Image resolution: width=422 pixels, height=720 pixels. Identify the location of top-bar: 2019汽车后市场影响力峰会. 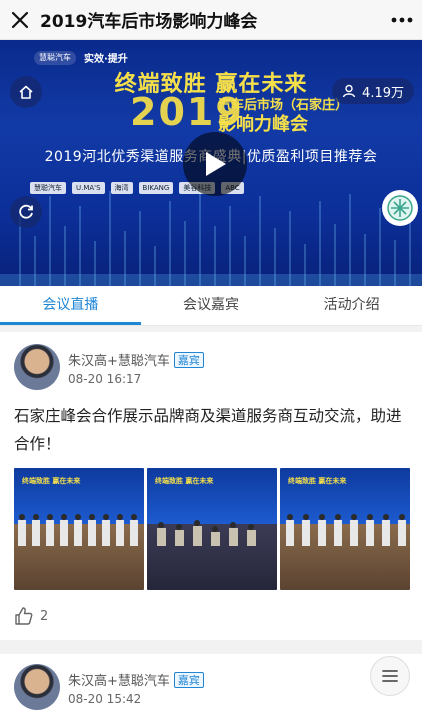
(211, 20).